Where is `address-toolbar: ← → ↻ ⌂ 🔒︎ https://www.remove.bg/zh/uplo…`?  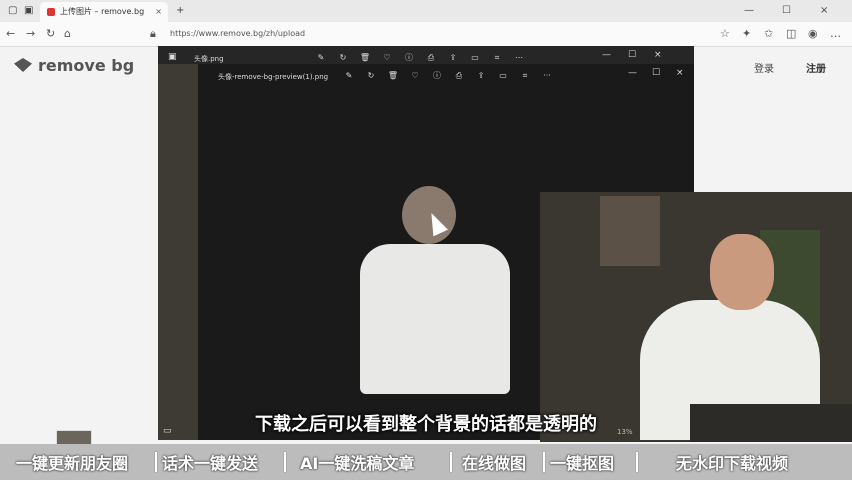
address-toolbar: ← → ↻ ⌂ 🔒︎ https://www.remove.bg/zh/uplo… is located at coordinates (426, 34).